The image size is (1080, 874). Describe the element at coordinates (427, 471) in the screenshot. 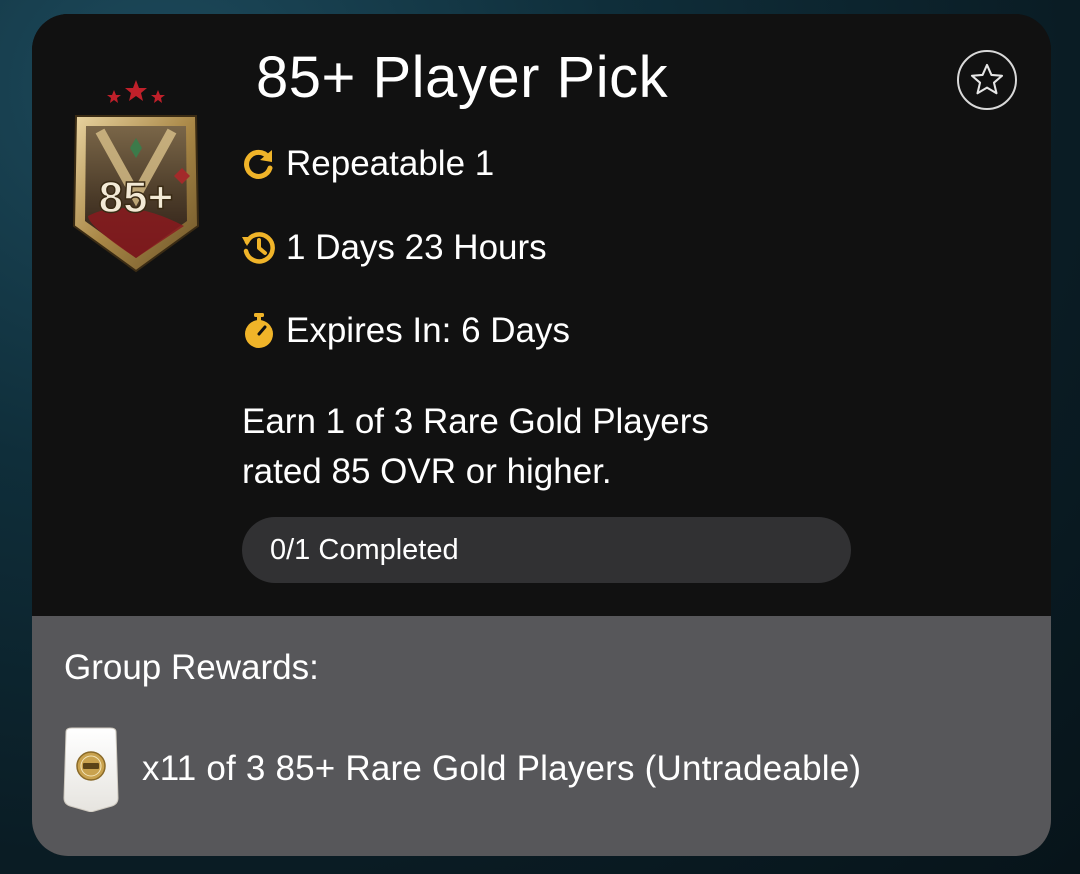

I see `description-line-2: rated 85 OVR or higher.` at that location.